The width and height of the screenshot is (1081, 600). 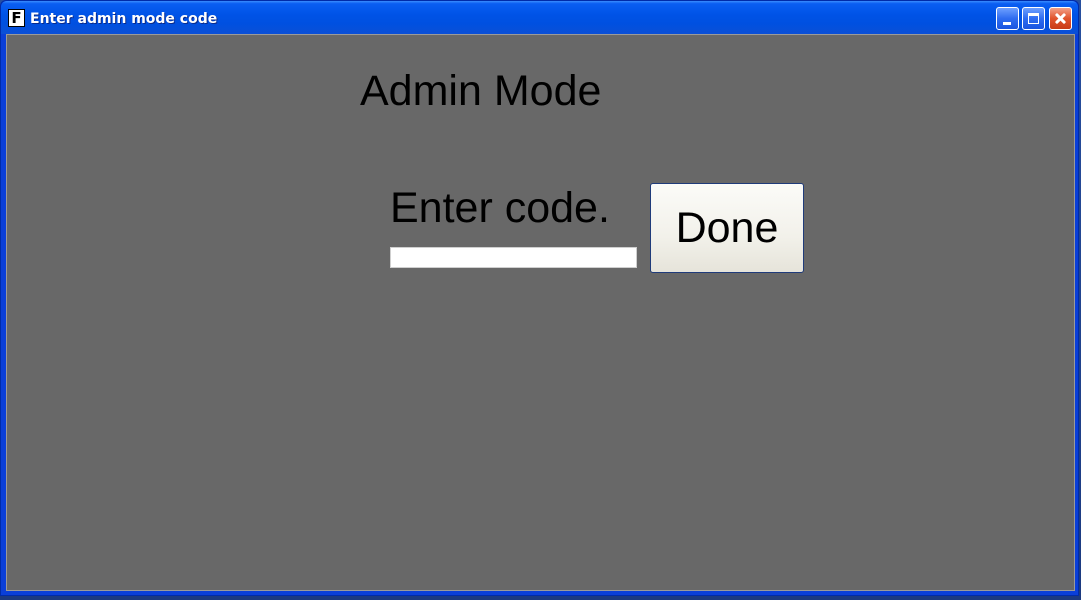 What do you see at coordinates (513, 257) in the screenshot?
I see `code-input` at bounding box center [513, 257].